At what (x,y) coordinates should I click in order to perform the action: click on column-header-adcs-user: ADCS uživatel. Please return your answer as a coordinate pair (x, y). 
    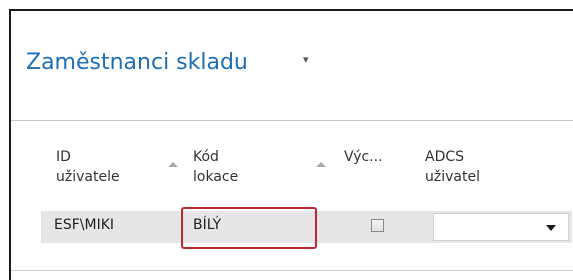
    Looking at the image, I should click on (452, 167).